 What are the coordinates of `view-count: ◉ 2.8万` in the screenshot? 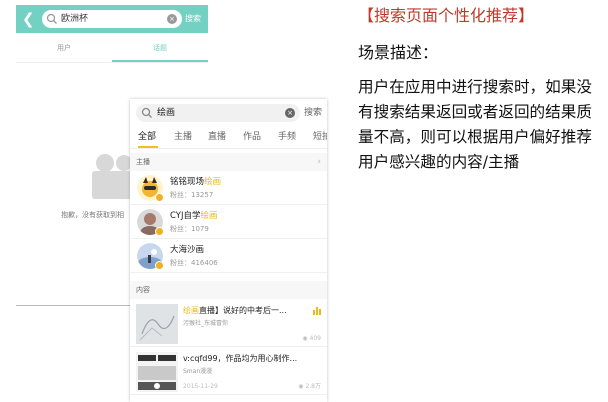 It's located at (309, 386).